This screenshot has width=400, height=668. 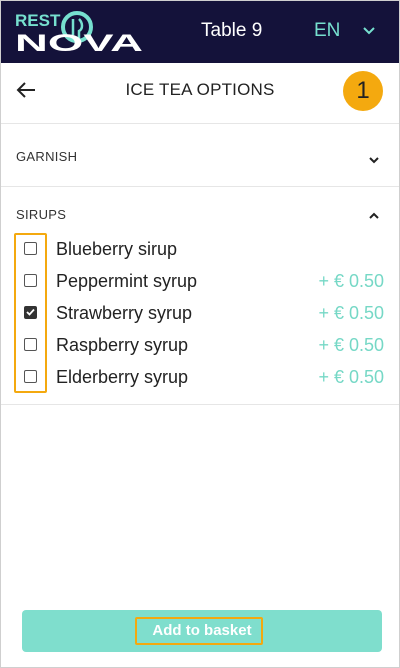 I want to click on language-selector: EN, so click(x=327, y=31).